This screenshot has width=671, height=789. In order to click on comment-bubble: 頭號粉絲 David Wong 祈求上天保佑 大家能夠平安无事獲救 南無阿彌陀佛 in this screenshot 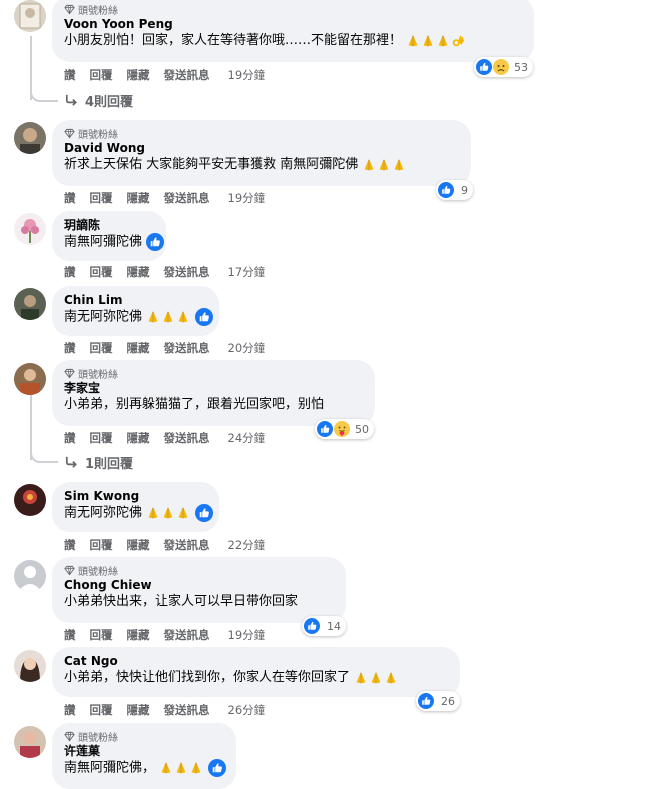, I will do `click(261, 153)`.